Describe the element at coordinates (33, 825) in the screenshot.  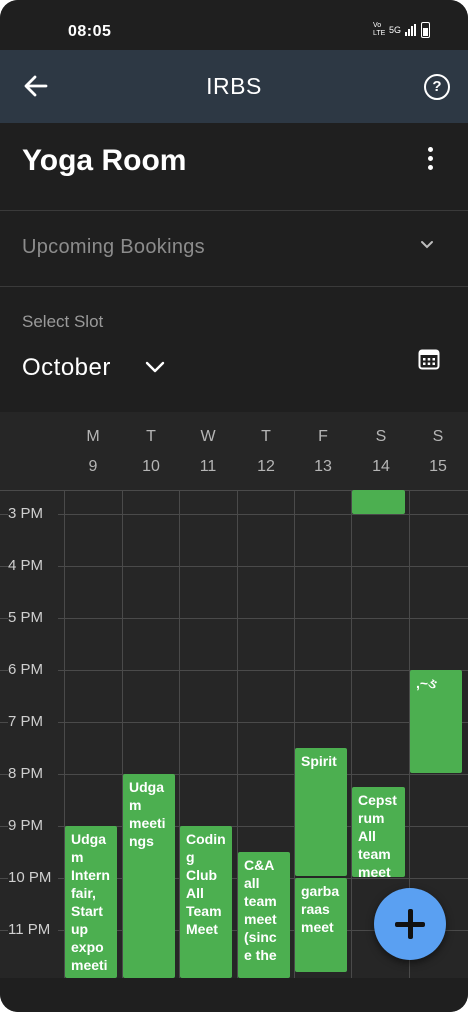
I see `hour-label: 9 PM` at that location.